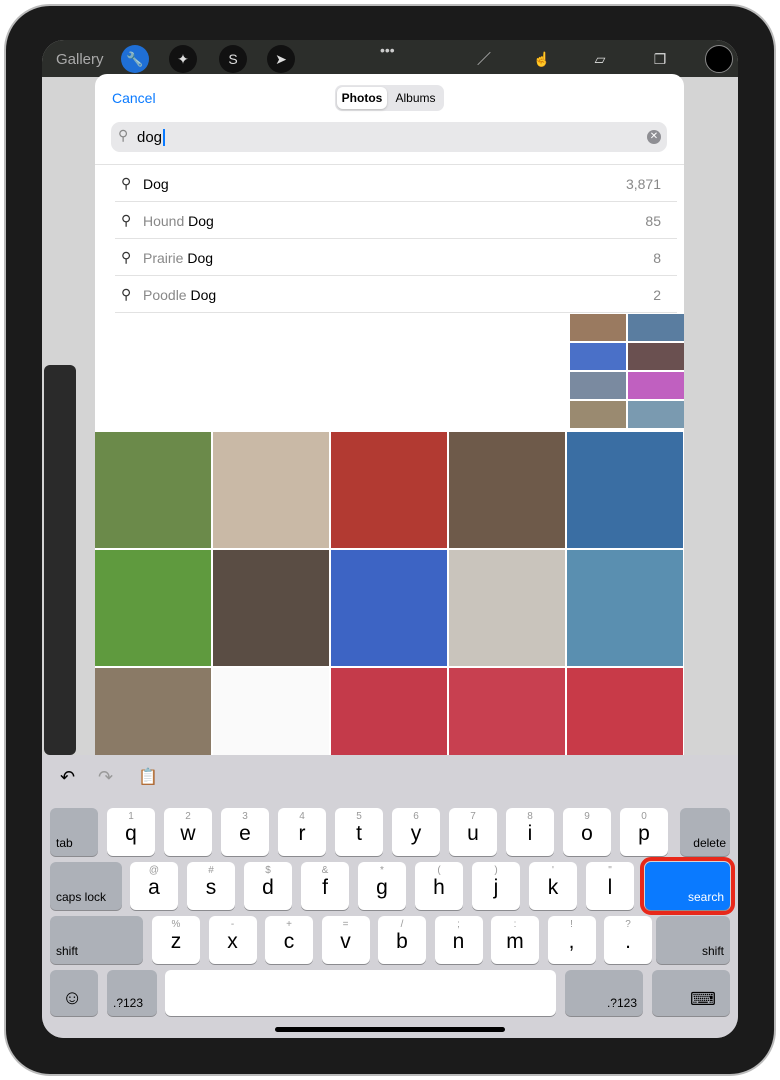 The image size is (780, 1080). I want to click on caps-lock-key: caps lock, so click(86, 886).